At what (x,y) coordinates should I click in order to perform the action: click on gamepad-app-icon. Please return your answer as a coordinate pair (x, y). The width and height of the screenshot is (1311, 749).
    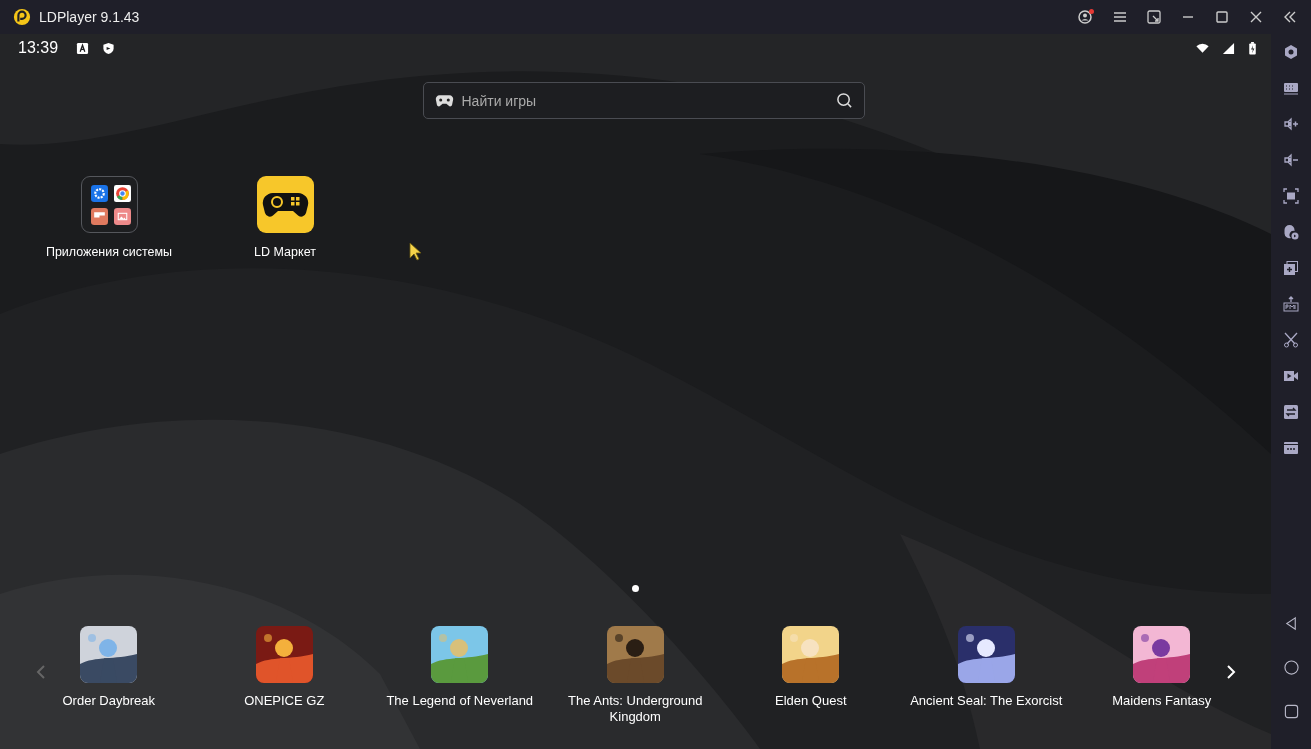
    Looking at the image, I should click on (285, 204).